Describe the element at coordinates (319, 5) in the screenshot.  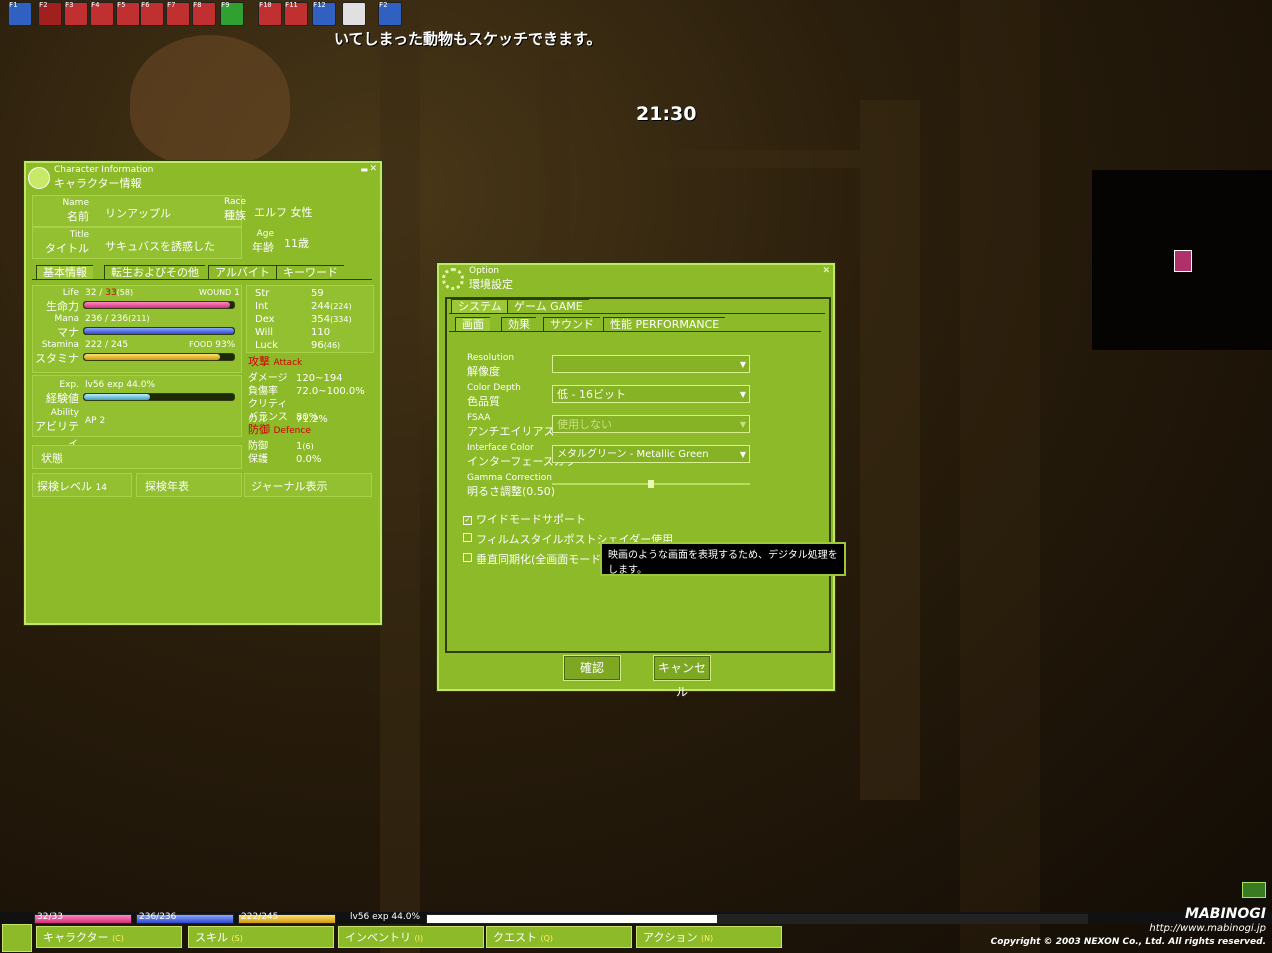
I see `hotkey-number: F12` at that location.